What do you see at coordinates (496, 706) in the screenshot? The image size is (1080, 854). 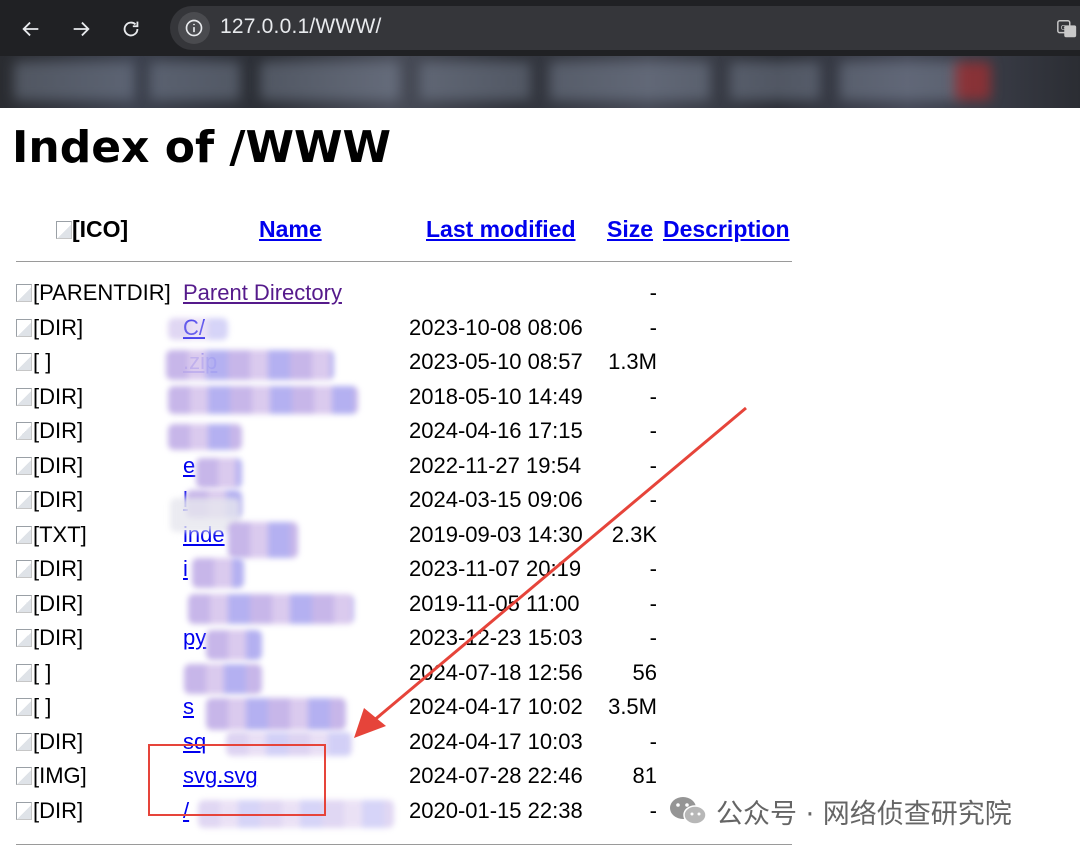 I see `last-modified-cell: 2024-04-17 10:02` at bounding box center [496, 706].